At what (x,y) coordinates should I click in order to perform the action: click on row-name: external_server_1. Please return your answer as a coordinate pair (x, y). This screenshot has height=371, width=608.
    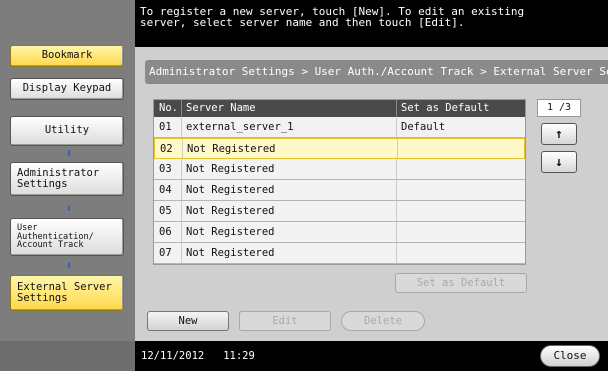
    Looking at the image, I should click on (288, 127).